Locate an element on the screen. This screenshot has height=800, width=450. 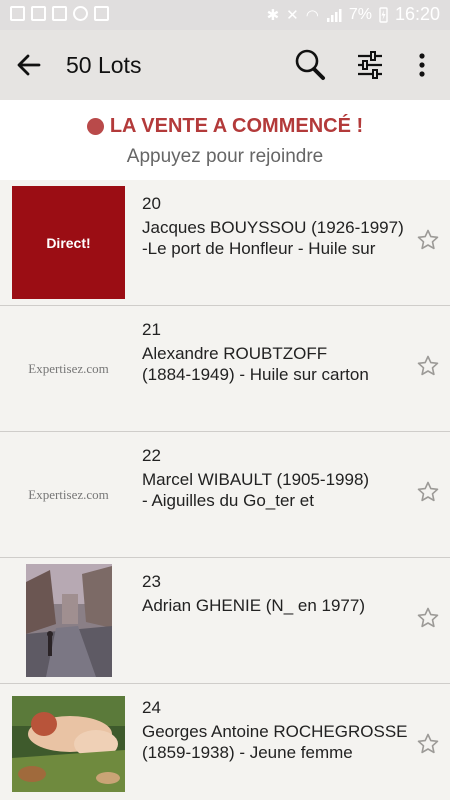
bluetooth-icon: ✱ is located at coordinates (273, 14).